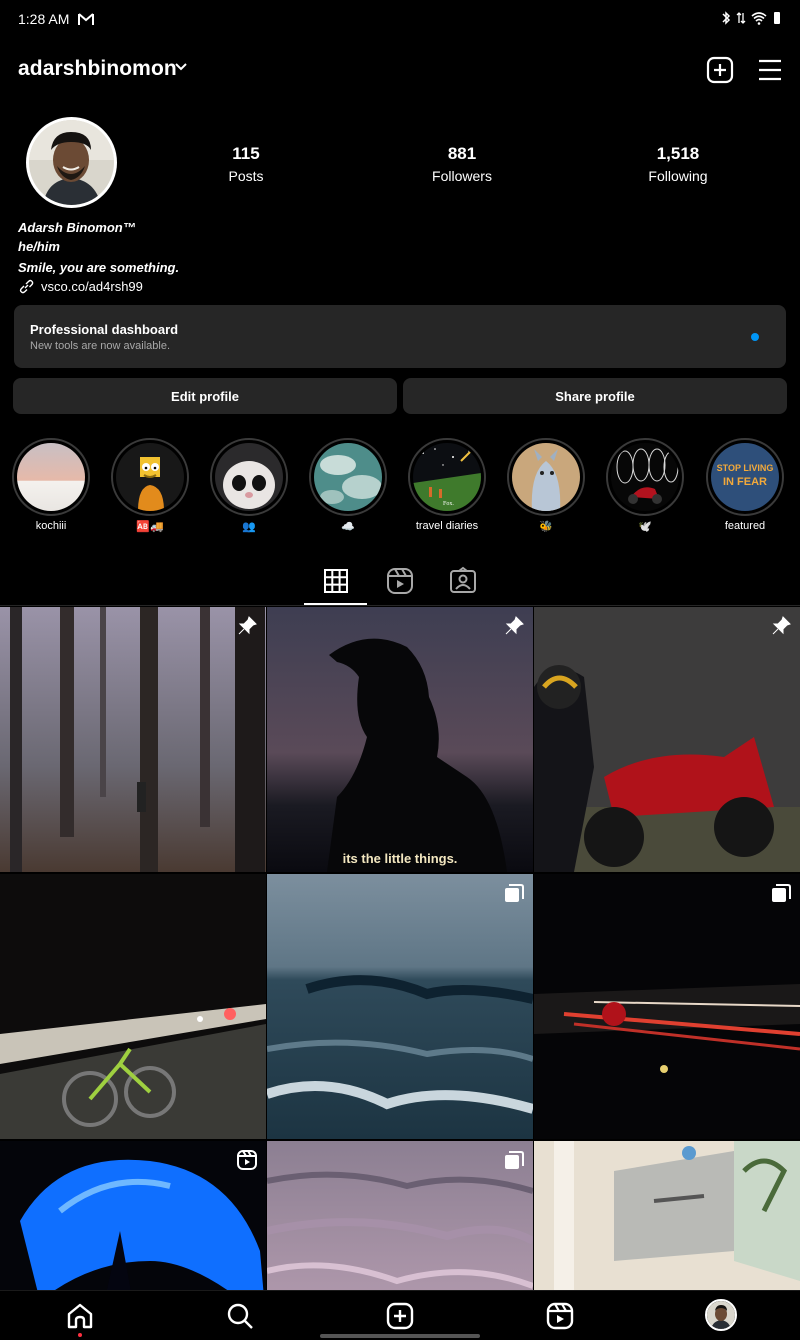 The image size is (800, 1340). I want to click on followers-label: Followers, so click(462, 176).